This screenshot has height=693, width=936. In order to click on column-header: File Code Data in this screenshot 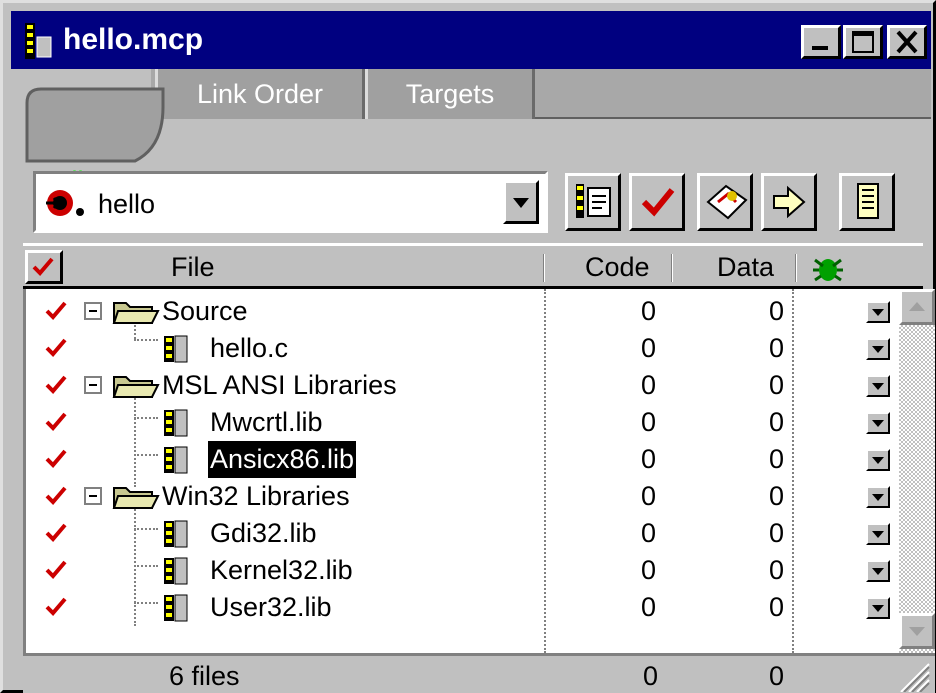, I will do `click(473, 266)`.